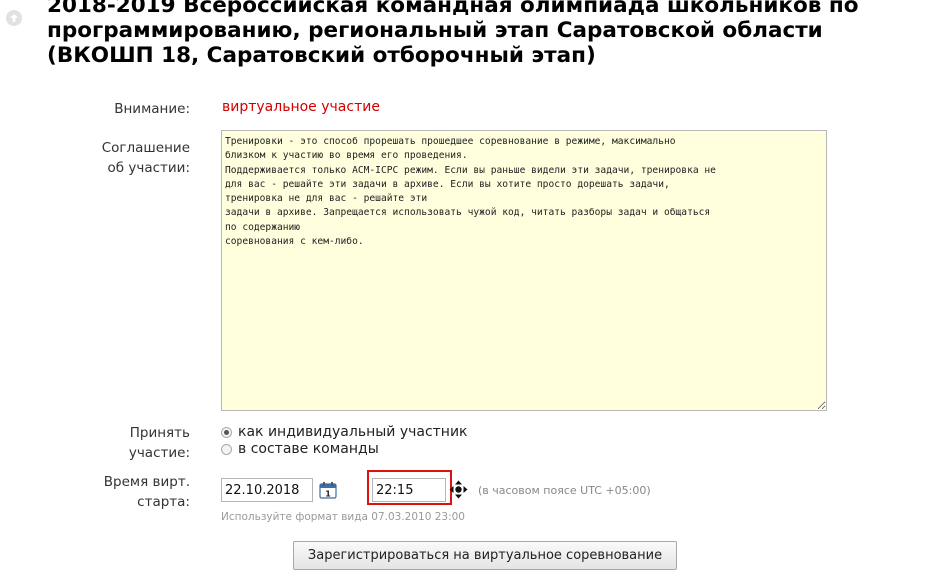 The height and width of the screenshot is (581, 938). What do you see at coordinates (458, 489) in the screenshot?
I see `time-spinner-icon` at bounding box center [458, 489].